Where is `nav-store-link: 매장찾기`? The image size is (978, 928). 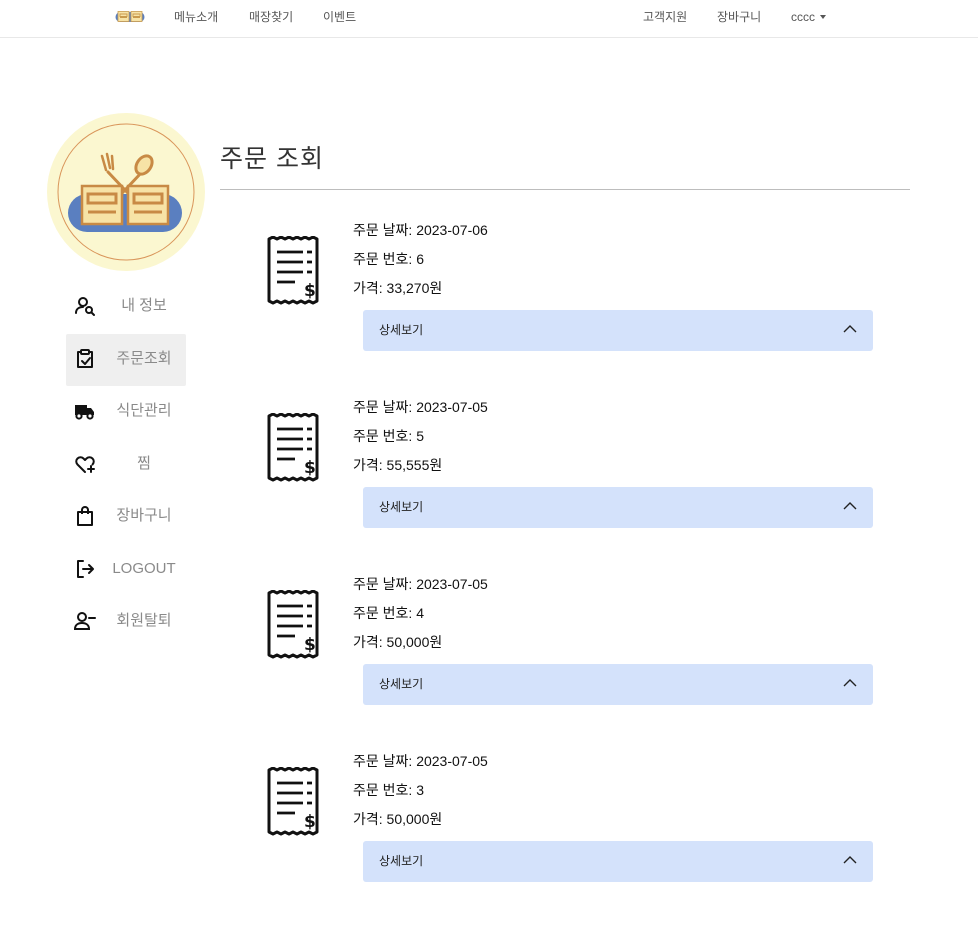
nav-store-link: 매장찾기 is located at coordinates (271, 17).